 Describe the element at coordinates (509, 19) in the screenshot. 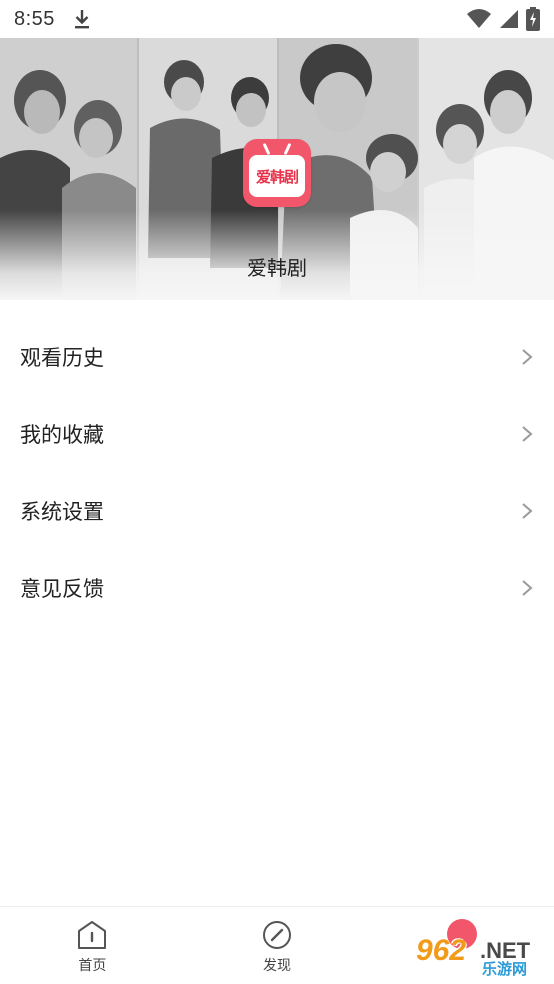

I see `signal-icon` at that location.